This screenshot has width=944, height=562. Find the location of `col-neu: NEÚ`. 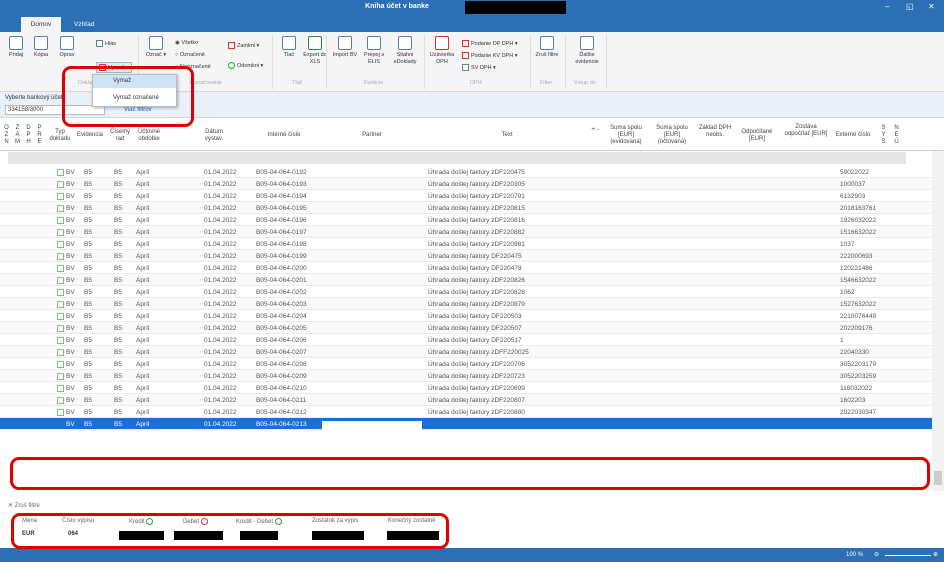

col-neu: NEÚ is located at coordinates (896, 135).